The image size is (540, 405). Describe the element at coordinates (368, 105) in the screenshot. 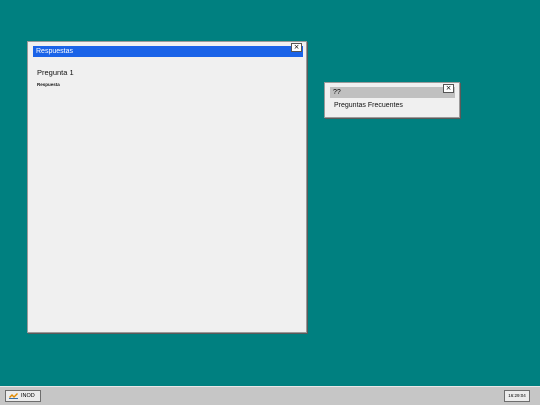

I see `faq-link: Preguntas Frecuentes` at that location.